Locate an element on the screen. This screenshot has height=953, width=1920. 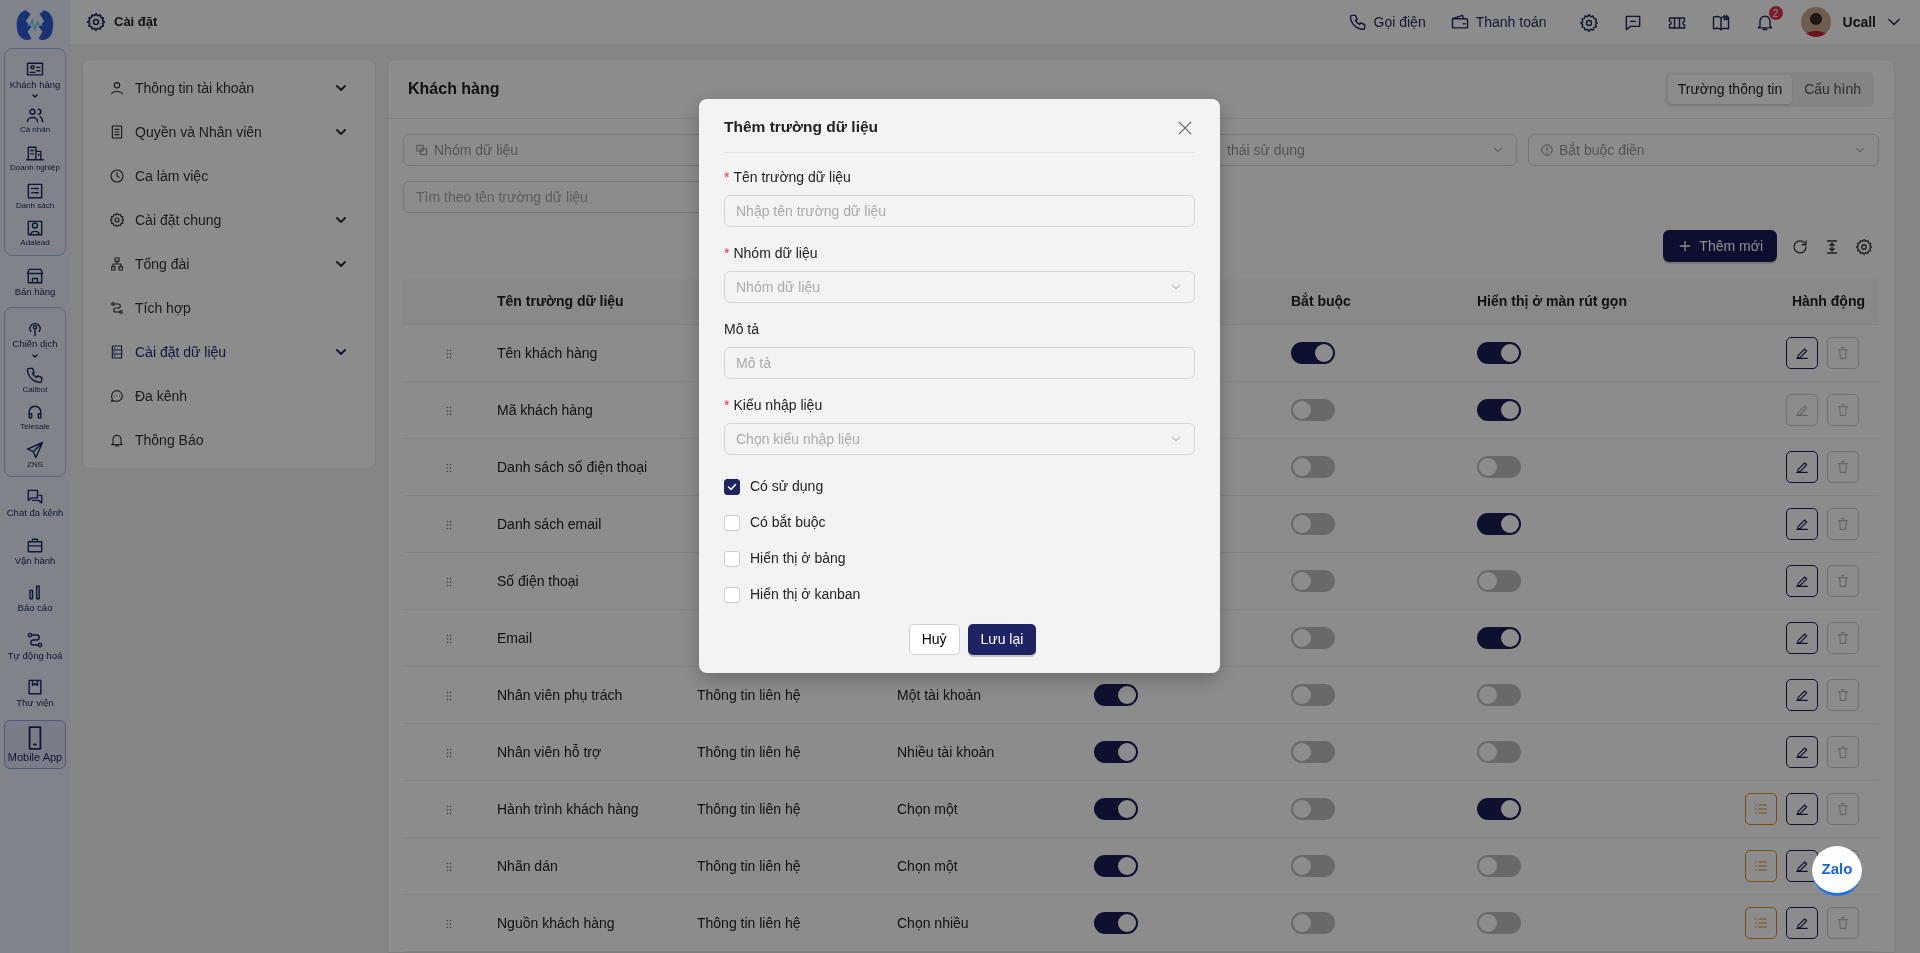
nav-link: Doanh nghiệp is located at coordinates (35, 158).